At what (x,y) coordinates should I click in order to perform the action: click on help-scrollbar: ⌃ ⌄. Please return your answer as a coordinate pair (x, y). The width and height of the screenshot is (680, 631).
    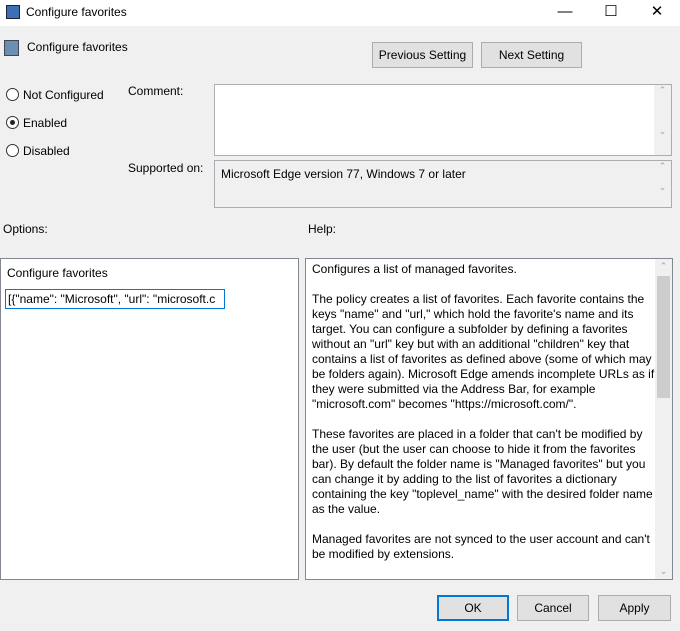
    Looking at the image, I should click on (663, 419).